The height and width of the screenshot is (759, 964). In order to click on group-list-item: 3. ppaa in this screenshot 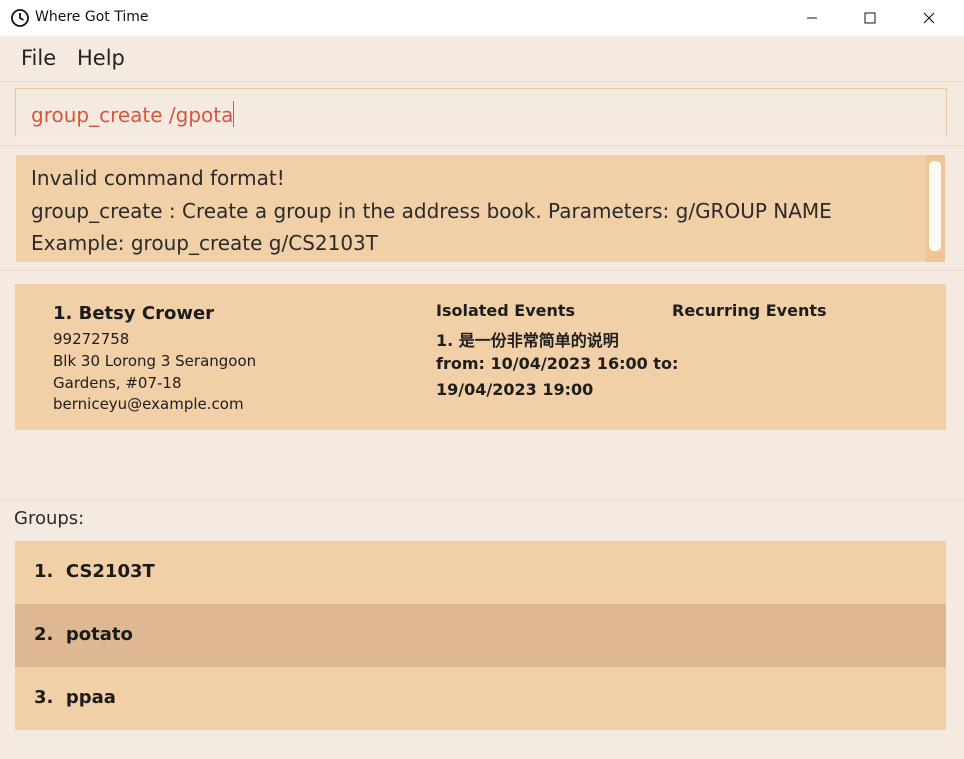, I will do `click(480, 698)`.